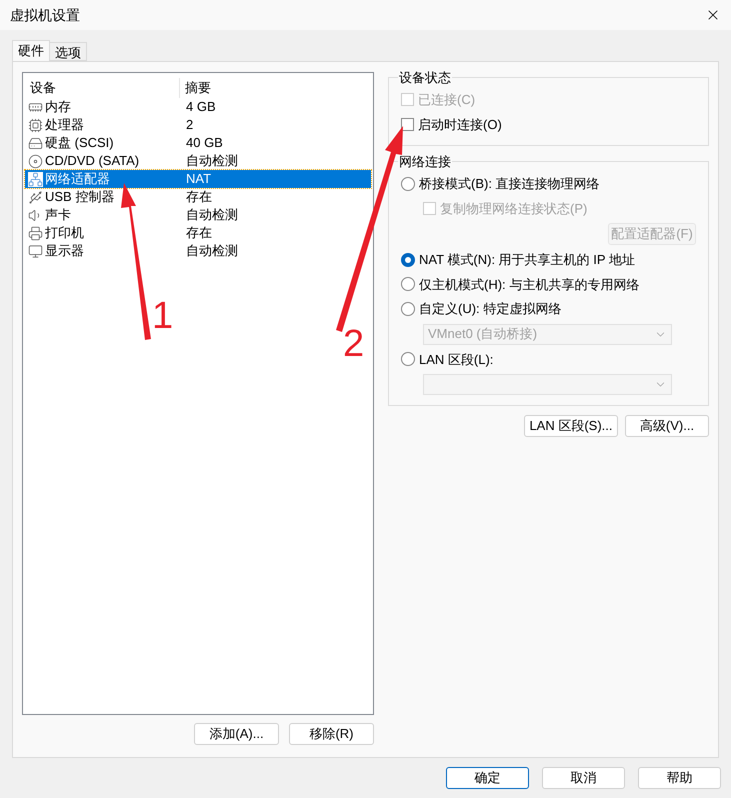 The height and width of the screenshot is (798, 731). What do you see at coordinates (58, 107) in the screenshot?
I see `table-cell-text: 内存` at bounding box center [58, 107].